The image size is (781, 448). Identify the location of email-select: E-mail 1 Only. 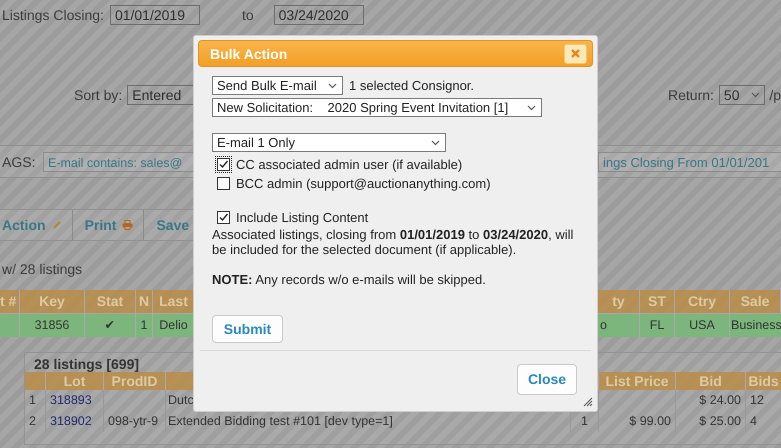
(329, 142).